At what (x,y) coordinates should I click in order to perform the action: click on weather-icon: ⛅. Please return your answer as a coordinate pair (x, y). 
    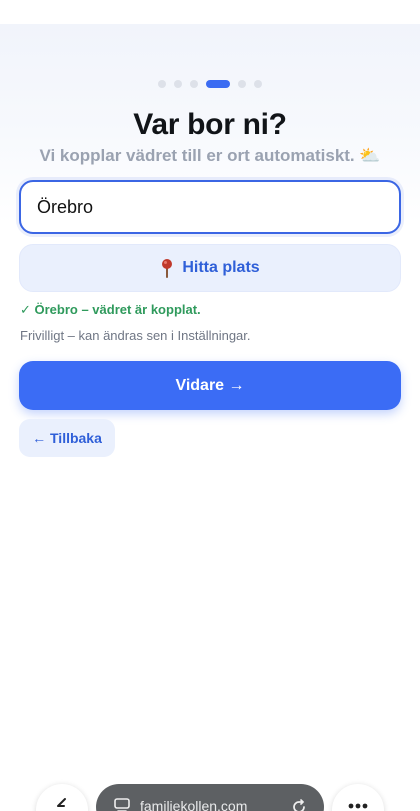
    Looking at the image, I should click on (370, 155).